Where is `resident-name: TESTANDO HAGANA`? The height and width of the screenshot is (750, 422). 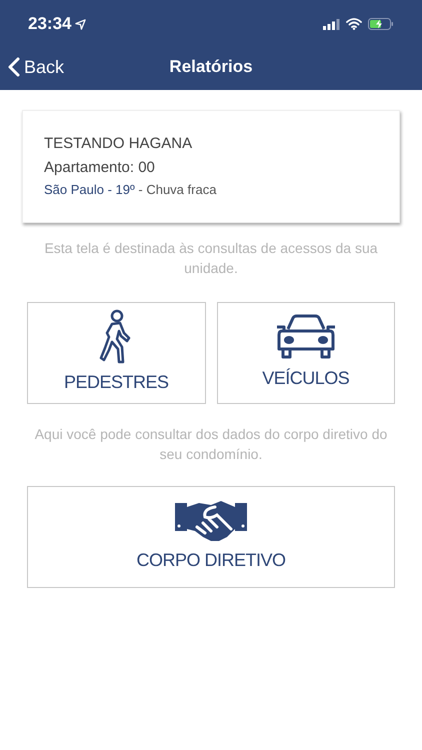
resident-name: TESTANDO HAGANA is located at coordinates (119, 144).